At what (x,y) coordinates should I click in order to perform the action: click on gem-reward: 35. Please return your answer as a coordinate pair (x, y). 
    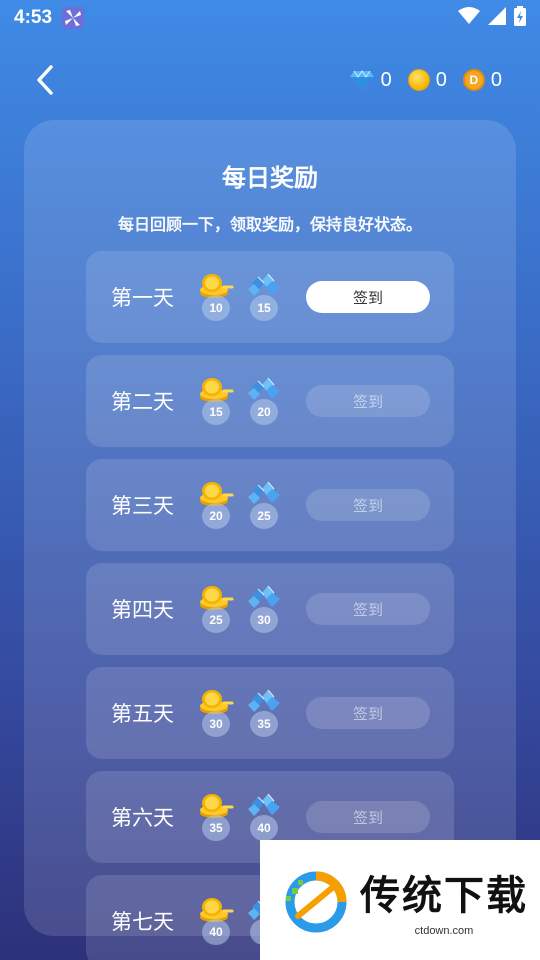
    Looking at the image, I should click on (264, 713).